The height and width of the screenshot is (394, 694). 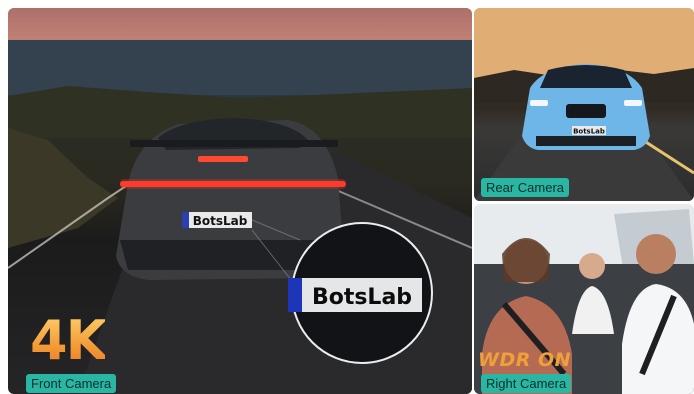 What do you see at coordinates (525, 187) in the screenshot?
I see `rear-camera-caption: Rear Camera` at bounding box center [525, 187].